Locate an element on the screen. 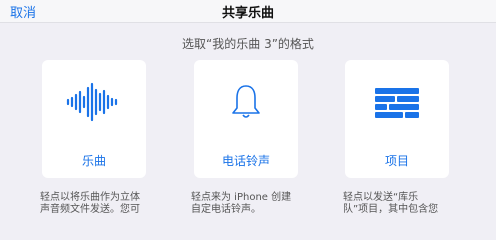 The image size is (496, 240). option-ringtone-button: 电话铃声 is located at coordinates (246, 119).